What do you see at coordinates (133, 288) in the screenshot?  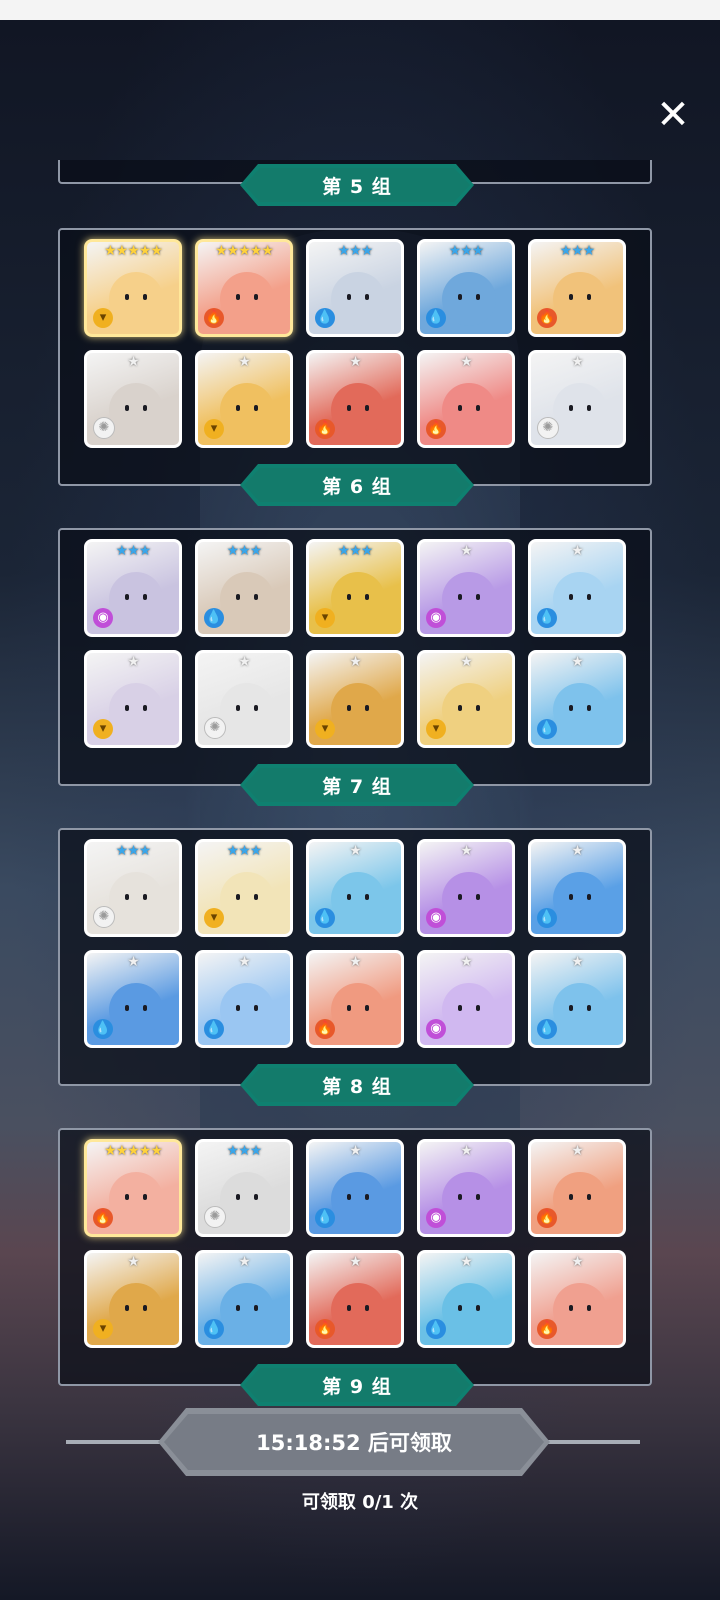 I see `hero-card: ★★★★★ ▾` at bounding box center [133, 288].